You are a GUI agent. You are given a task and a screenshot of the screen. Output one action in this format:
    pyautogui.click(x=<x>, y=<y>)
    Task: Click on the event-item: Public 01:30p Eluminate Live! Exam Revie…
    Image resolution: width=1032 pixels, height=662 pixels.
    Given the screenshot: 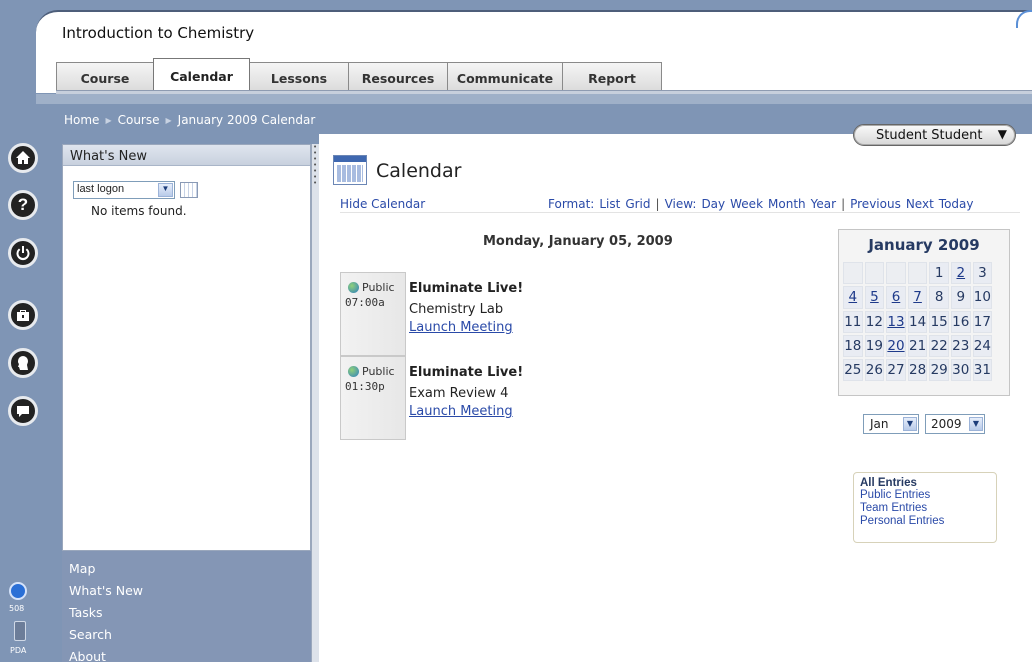 What is the action you would take?
    pyautogui.click(x=455, y=398)
    